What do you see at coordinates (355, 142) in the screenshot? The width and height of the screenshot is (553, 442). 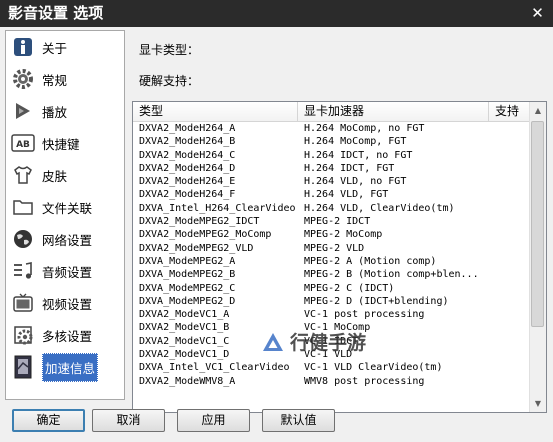 I see `cell-accelerator: H.264 MoComp, FGT` at bounding box center [355, 142].